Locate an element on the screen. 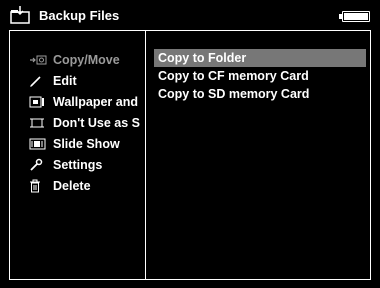  menu-item-label: Delete is located at coordinates (72, 185).